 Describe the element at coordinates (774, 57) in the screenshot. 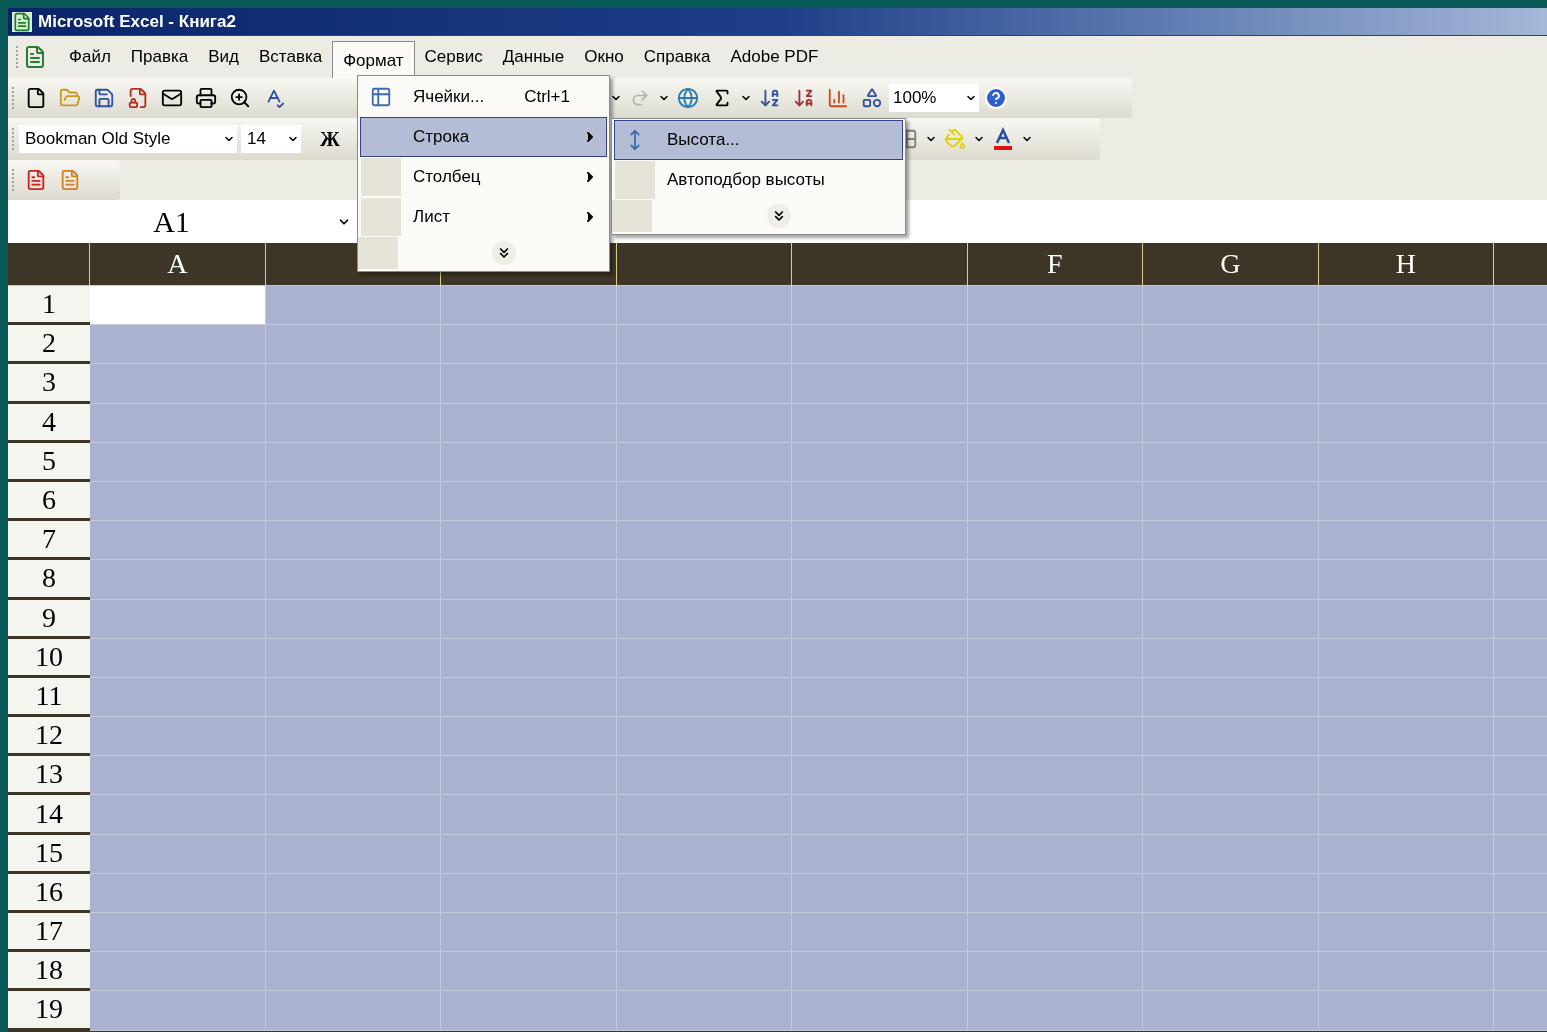

I see `menu-bar-item: Adobe PDF` at that location.